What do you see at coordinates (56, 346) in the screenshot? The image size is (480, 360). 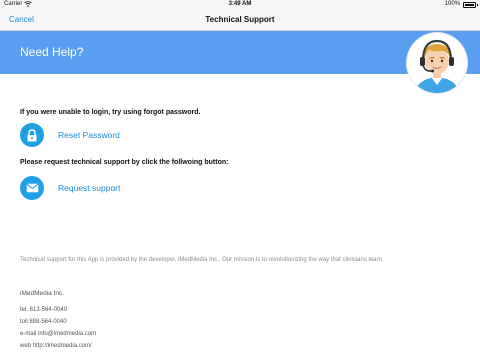 I see `contact-website: web http://imedmedia.com/` at bounding box center [56, 346].